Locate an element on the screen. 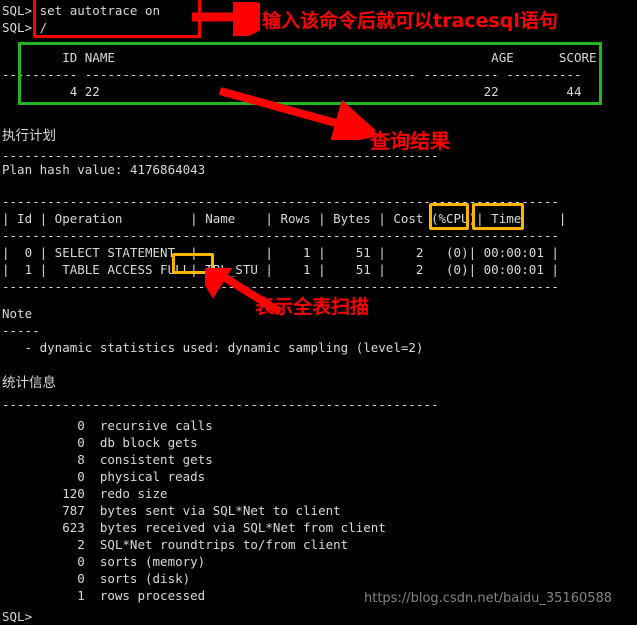 Image resolution: width=637 pixels, height=625 pixels. result-data-row: 4 22 22 44 is located at coordinates (292, 91).